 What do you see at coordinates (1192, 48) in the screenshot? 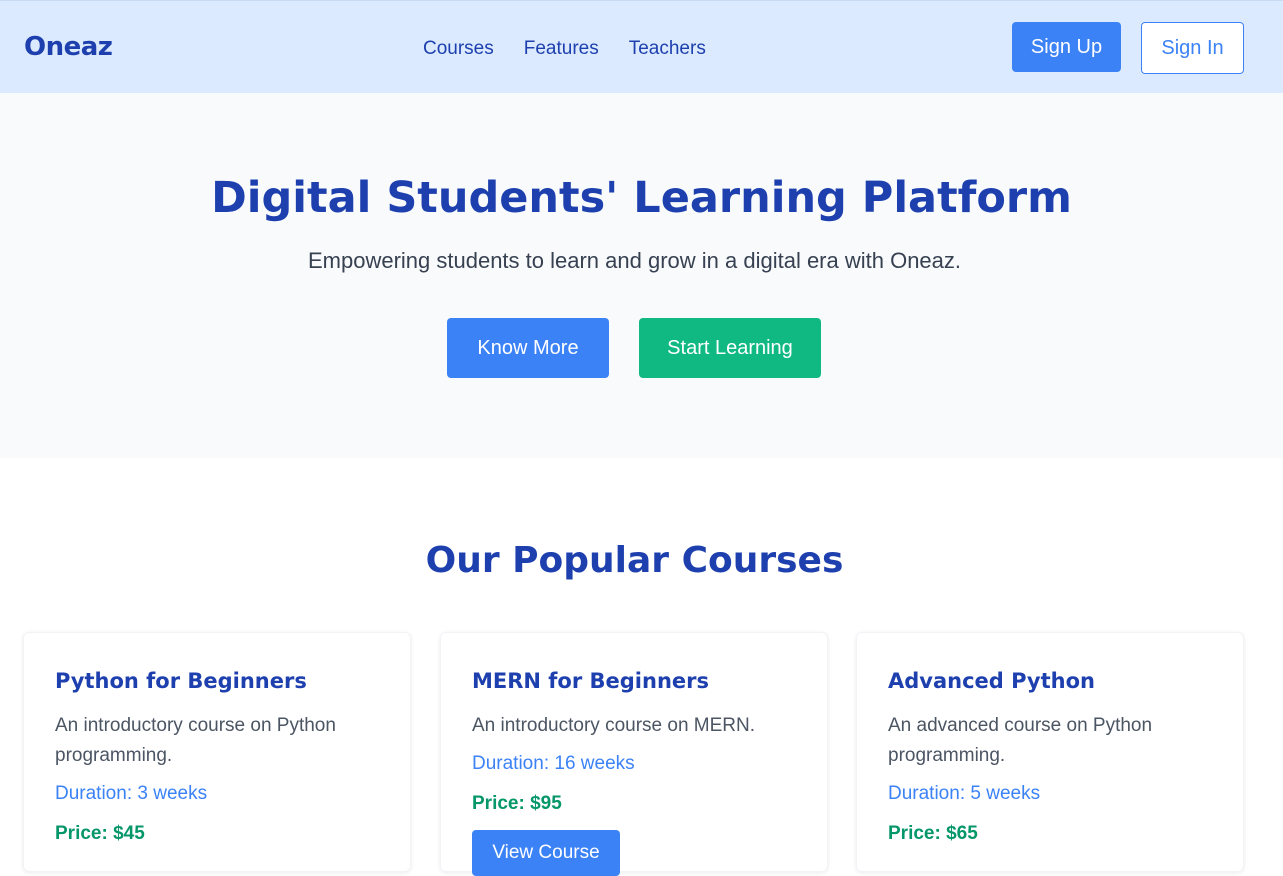
I see `sign-in-button: Sign In` at bounding box center [1192, 48].